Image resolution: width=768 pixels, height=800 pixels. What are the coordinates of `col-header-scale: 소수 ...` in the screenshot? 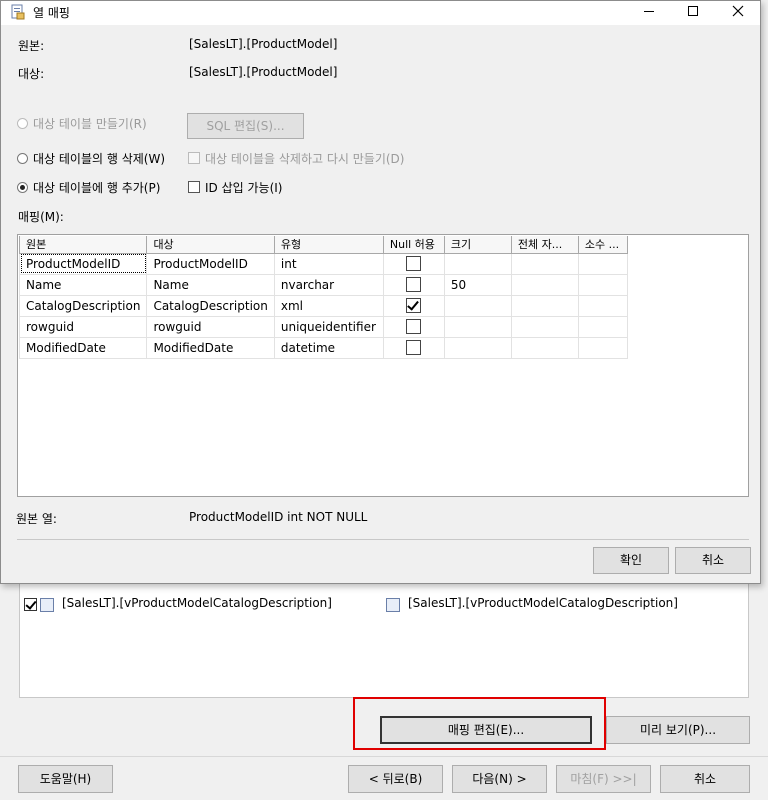 It's located at (602, 245).